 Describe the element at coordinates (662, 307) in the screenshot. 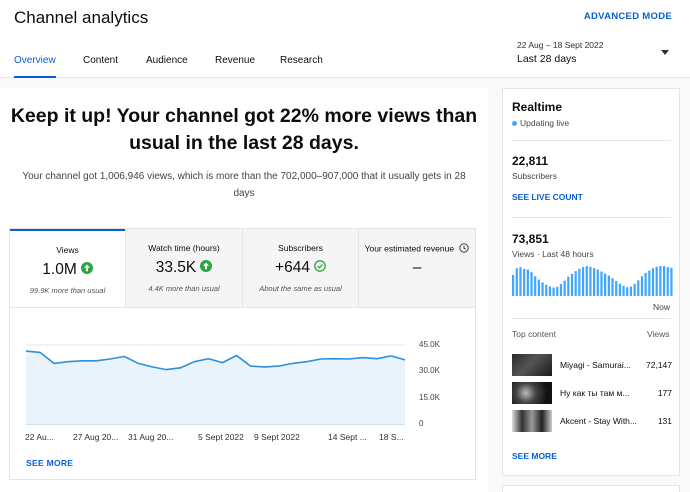

I see `now-label: Now` at that location.